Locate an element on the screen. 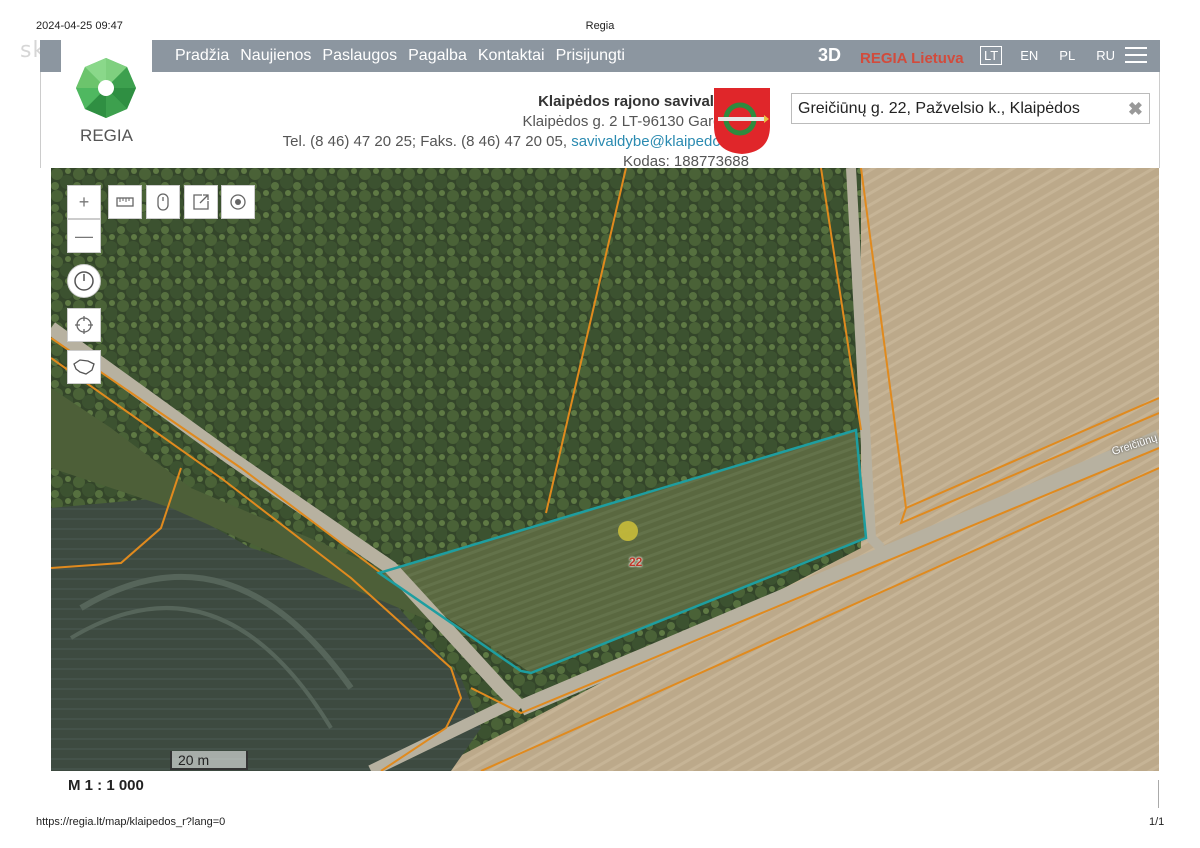 The width and height of the screenshot is (1200, 848). logo-label: REGIA is located at coordinates (106, 135).